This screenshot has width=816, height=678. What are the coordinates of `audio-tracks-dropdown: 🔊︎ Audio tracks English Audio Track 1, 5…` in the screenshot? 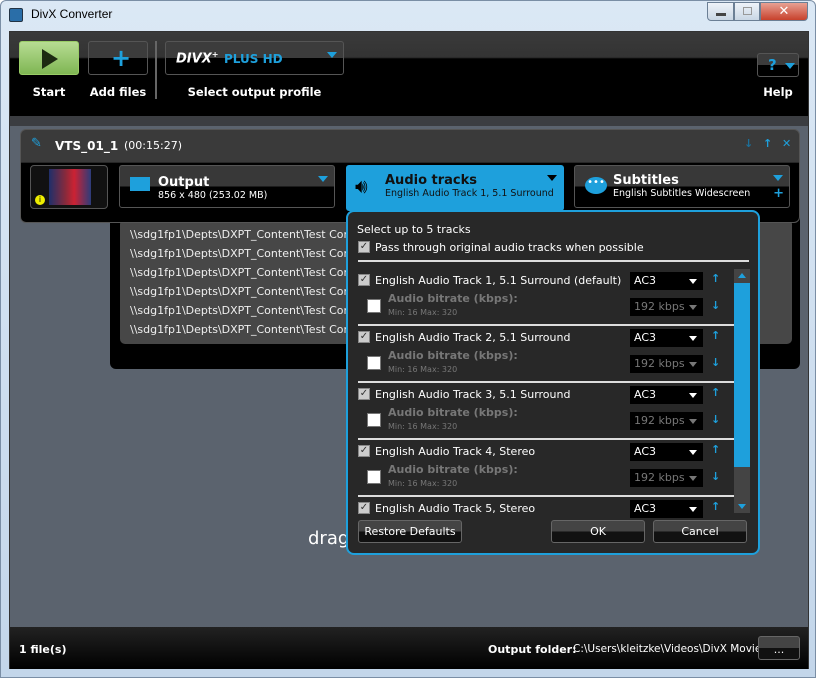 It's located at (455, 188).